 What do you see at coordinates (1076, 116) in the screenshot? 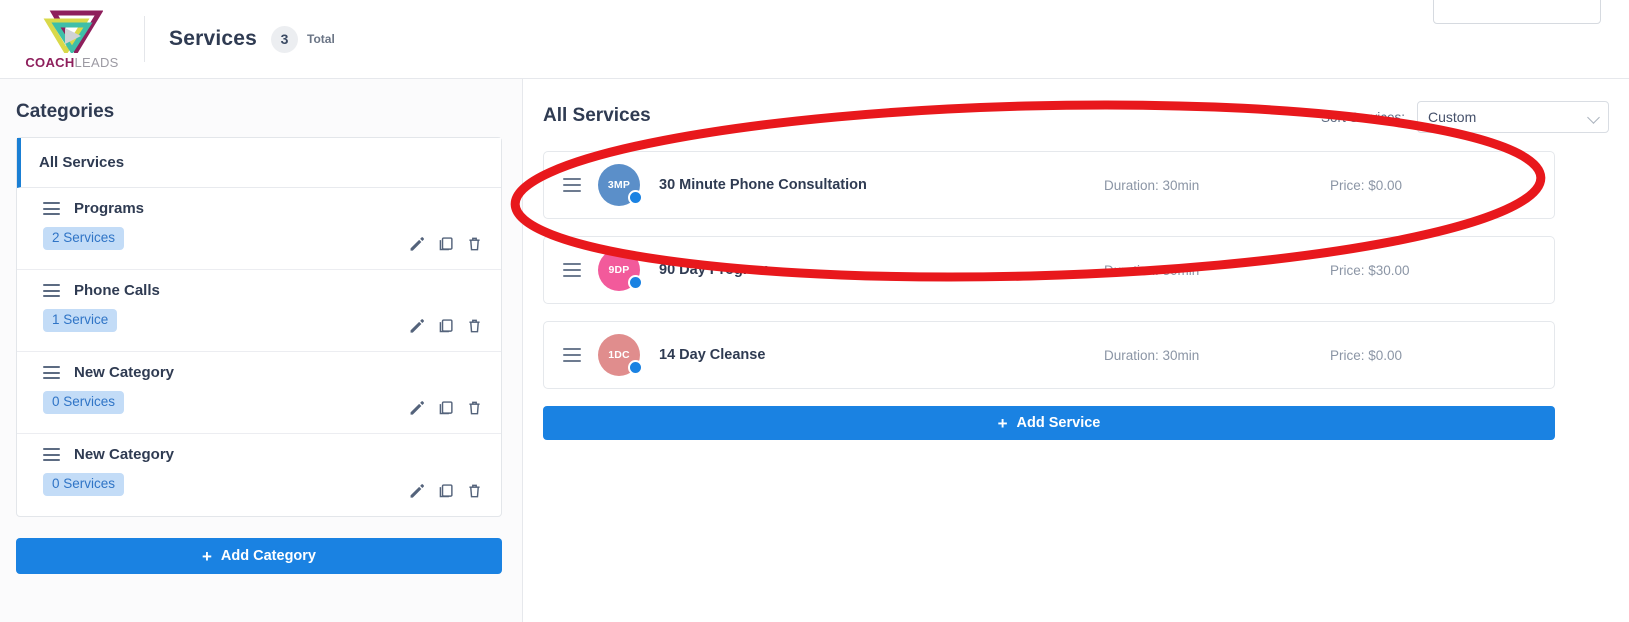
I see `services-panel-header: All Services Sort Services: Custom` at bounding box center [1076, 116].